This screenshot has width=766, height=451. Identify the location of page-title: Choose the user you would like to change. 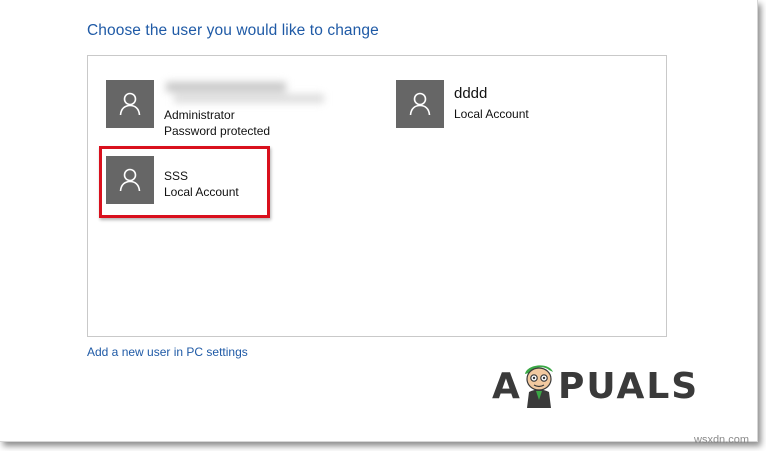
(233, 30).